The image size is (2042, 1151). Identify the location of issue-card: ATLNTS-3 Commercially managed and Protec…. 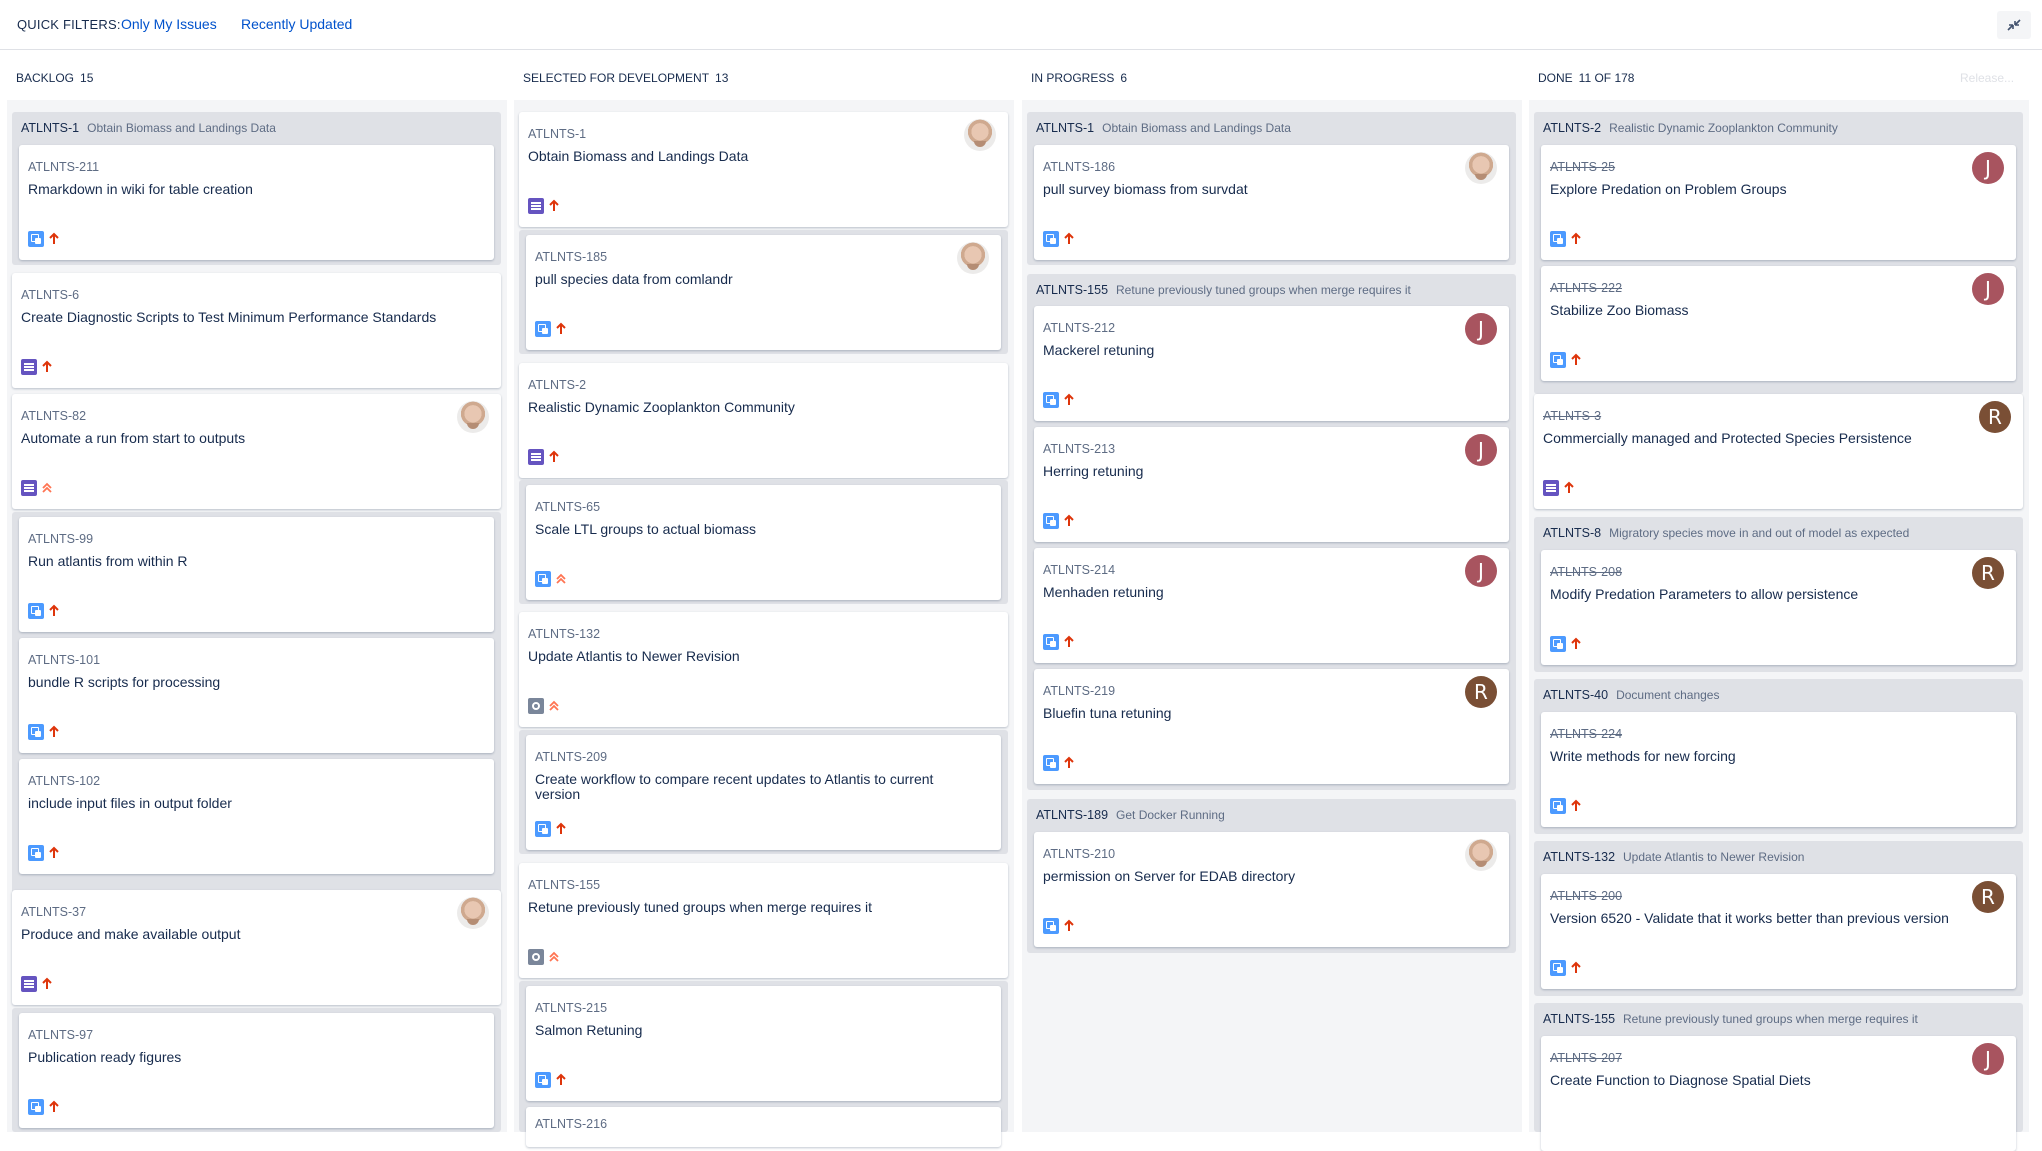
(1778, 451).